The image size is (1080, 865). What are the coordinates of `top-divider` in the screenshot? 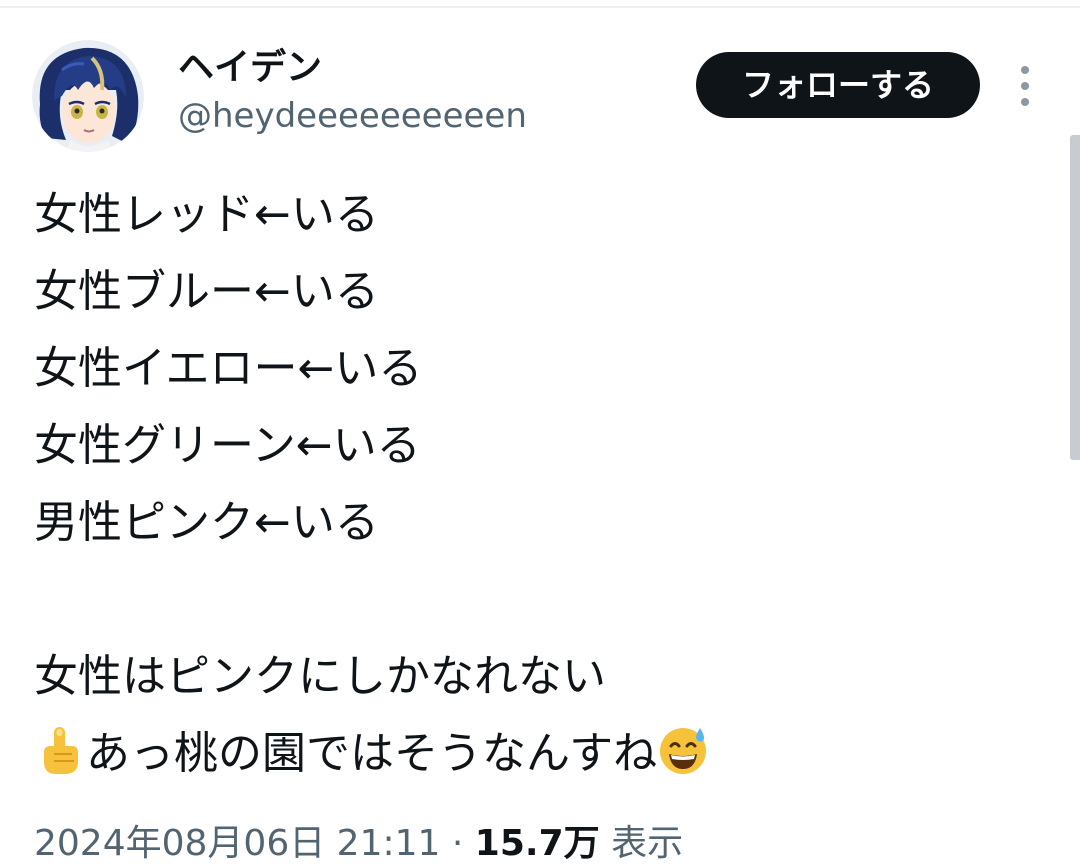 It's located at (540, 7).